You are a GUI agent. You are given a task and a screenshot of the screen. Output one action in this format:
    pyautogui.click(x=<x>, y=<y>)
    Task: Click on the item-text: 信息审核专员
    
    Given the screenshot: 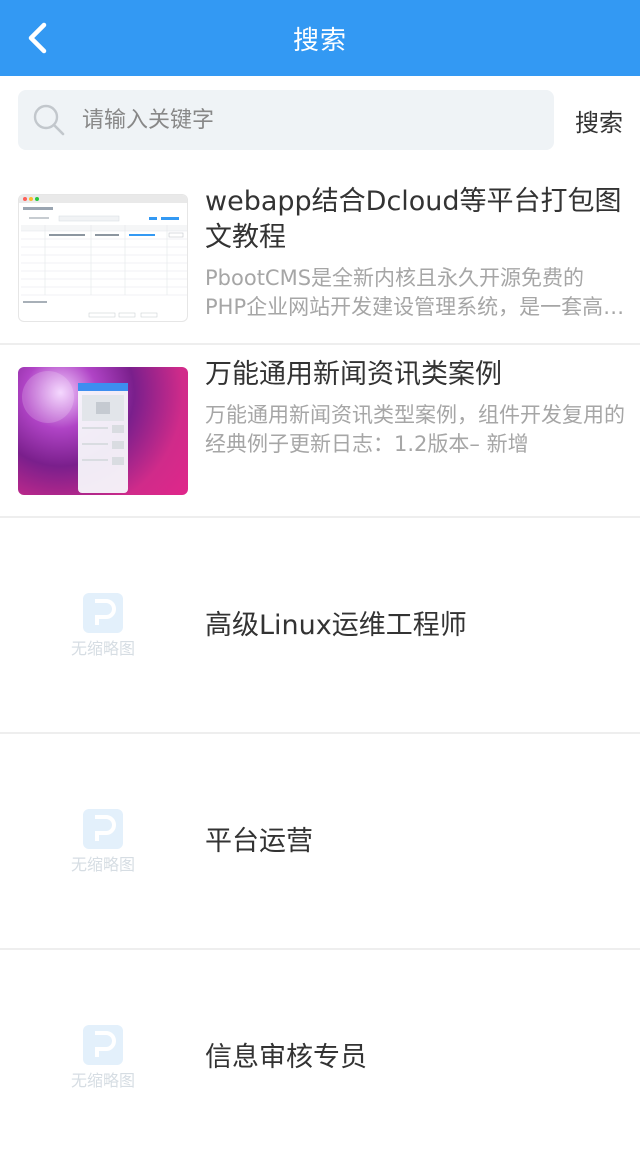 What is the action you would take?
    pyautogui.click(x=415, y=1058)
    